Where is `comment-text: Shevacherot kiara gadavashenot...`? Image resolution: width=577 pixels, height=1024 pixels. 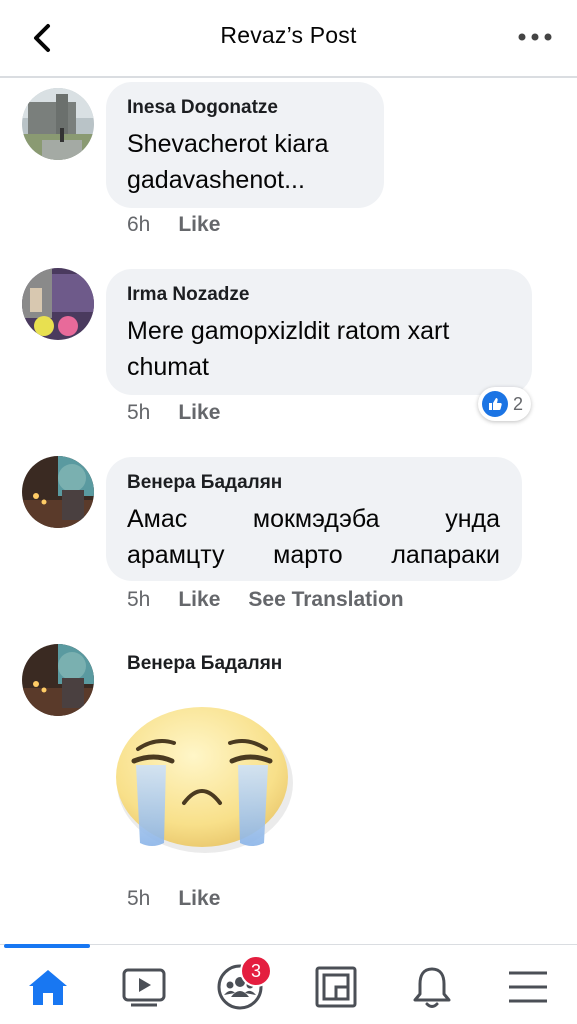 comment-text: Shevacherot kiara gadavashenot... is located at coordinates (228, 162).